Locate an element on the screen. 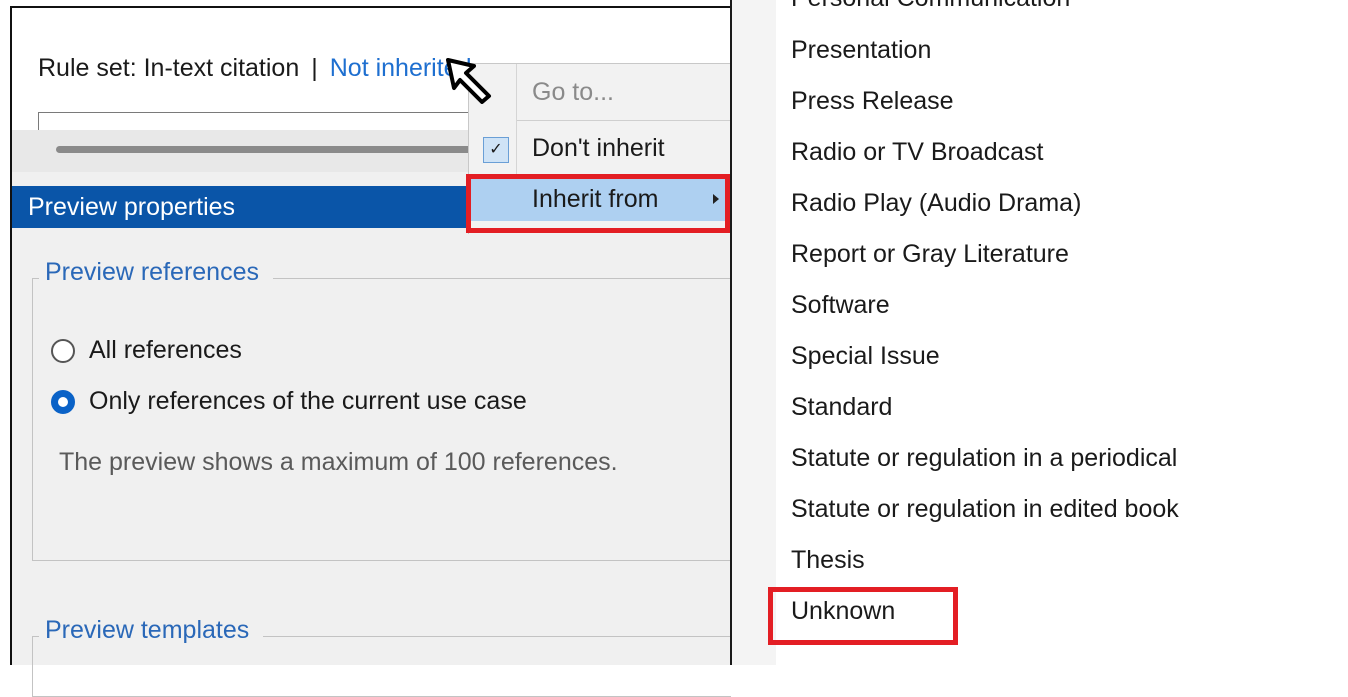 This screenshot has width=1348, height=697. menu-item-dont-inherit: ✓ Don't inherit is located at coordinates (600, 149).